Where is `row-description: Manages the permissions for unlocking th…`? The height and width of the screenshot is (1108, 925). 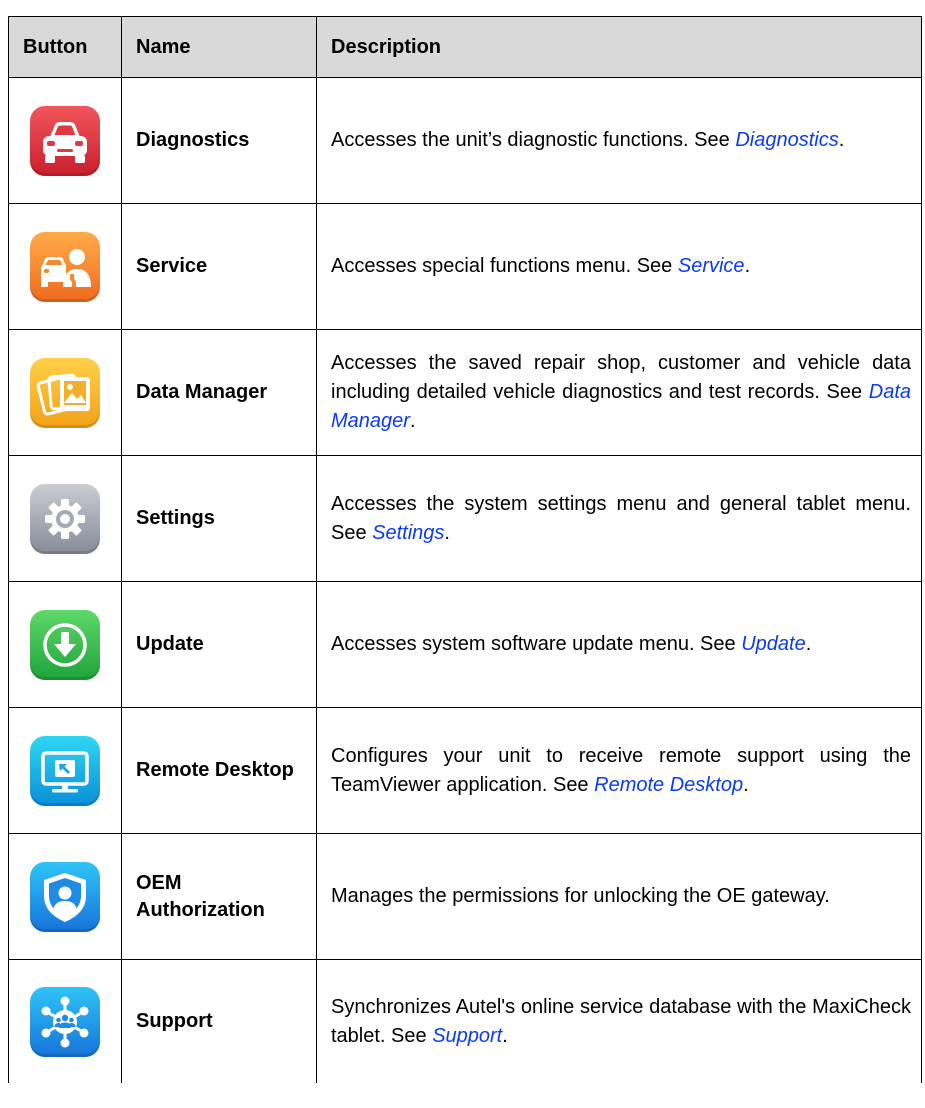 row-description: Manages the permissions for unlocking th… is located at coordinates (619, 896).